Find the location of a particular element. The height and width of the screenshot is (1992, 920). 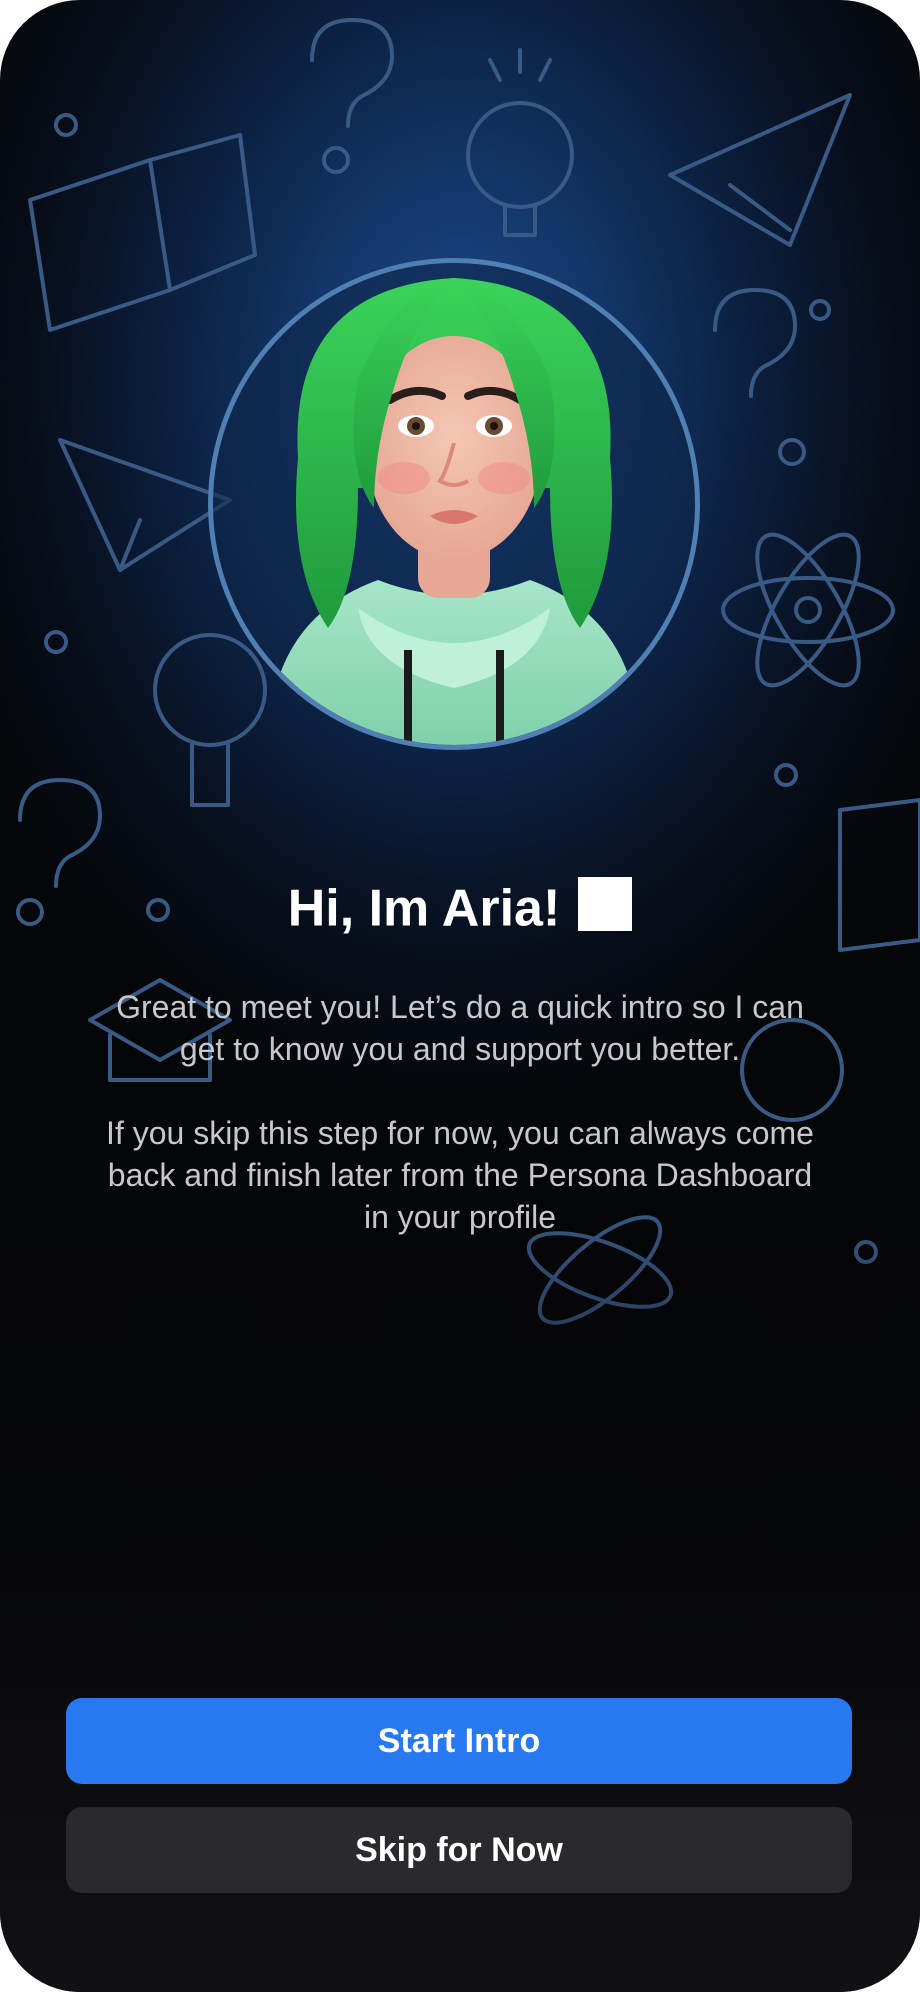

wave-emoji-icon is located at coordinates (605, 904).